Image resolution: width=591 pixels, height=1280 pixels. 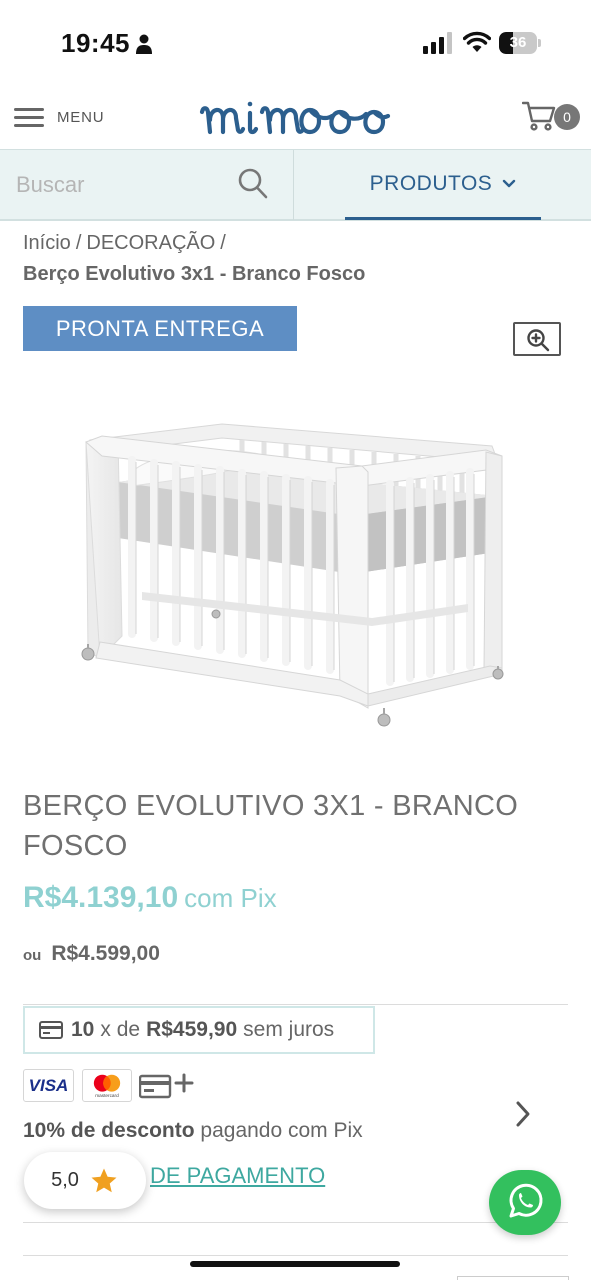 What do you see at coordinates (144, 44) in the screenshot?
I see `person-icon` at bounding box center [144, 44].